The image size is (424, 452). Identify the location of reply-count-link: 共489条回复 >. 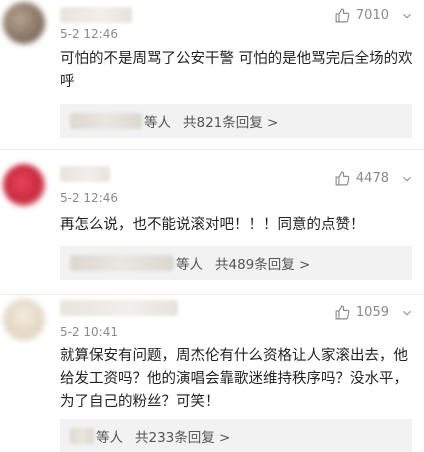
(262, 263).